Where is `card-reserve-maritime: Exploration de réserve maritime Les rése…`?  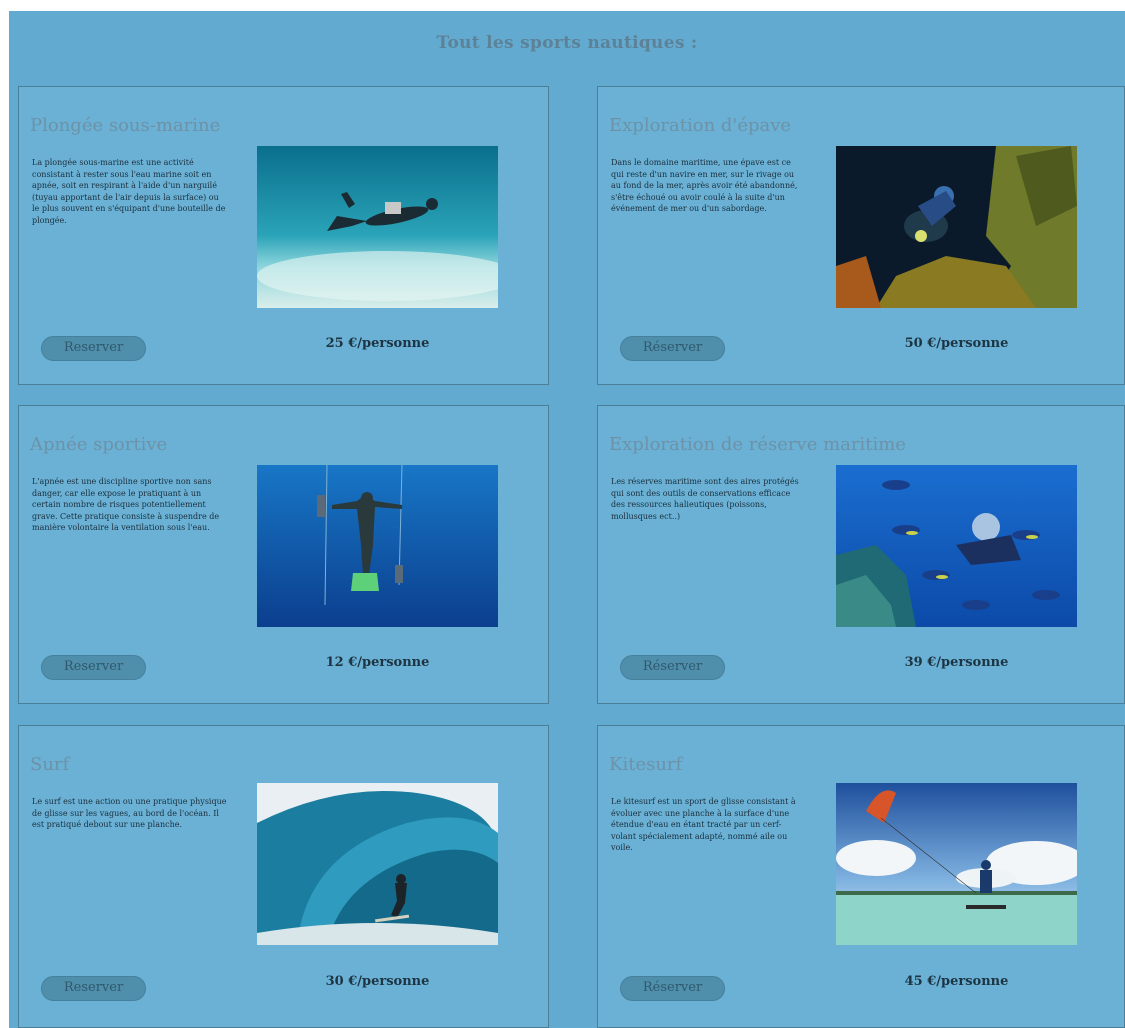
card-reserve-maritime: Exploration de réserve maritime Les rése… is located at coordinates (861, 554).